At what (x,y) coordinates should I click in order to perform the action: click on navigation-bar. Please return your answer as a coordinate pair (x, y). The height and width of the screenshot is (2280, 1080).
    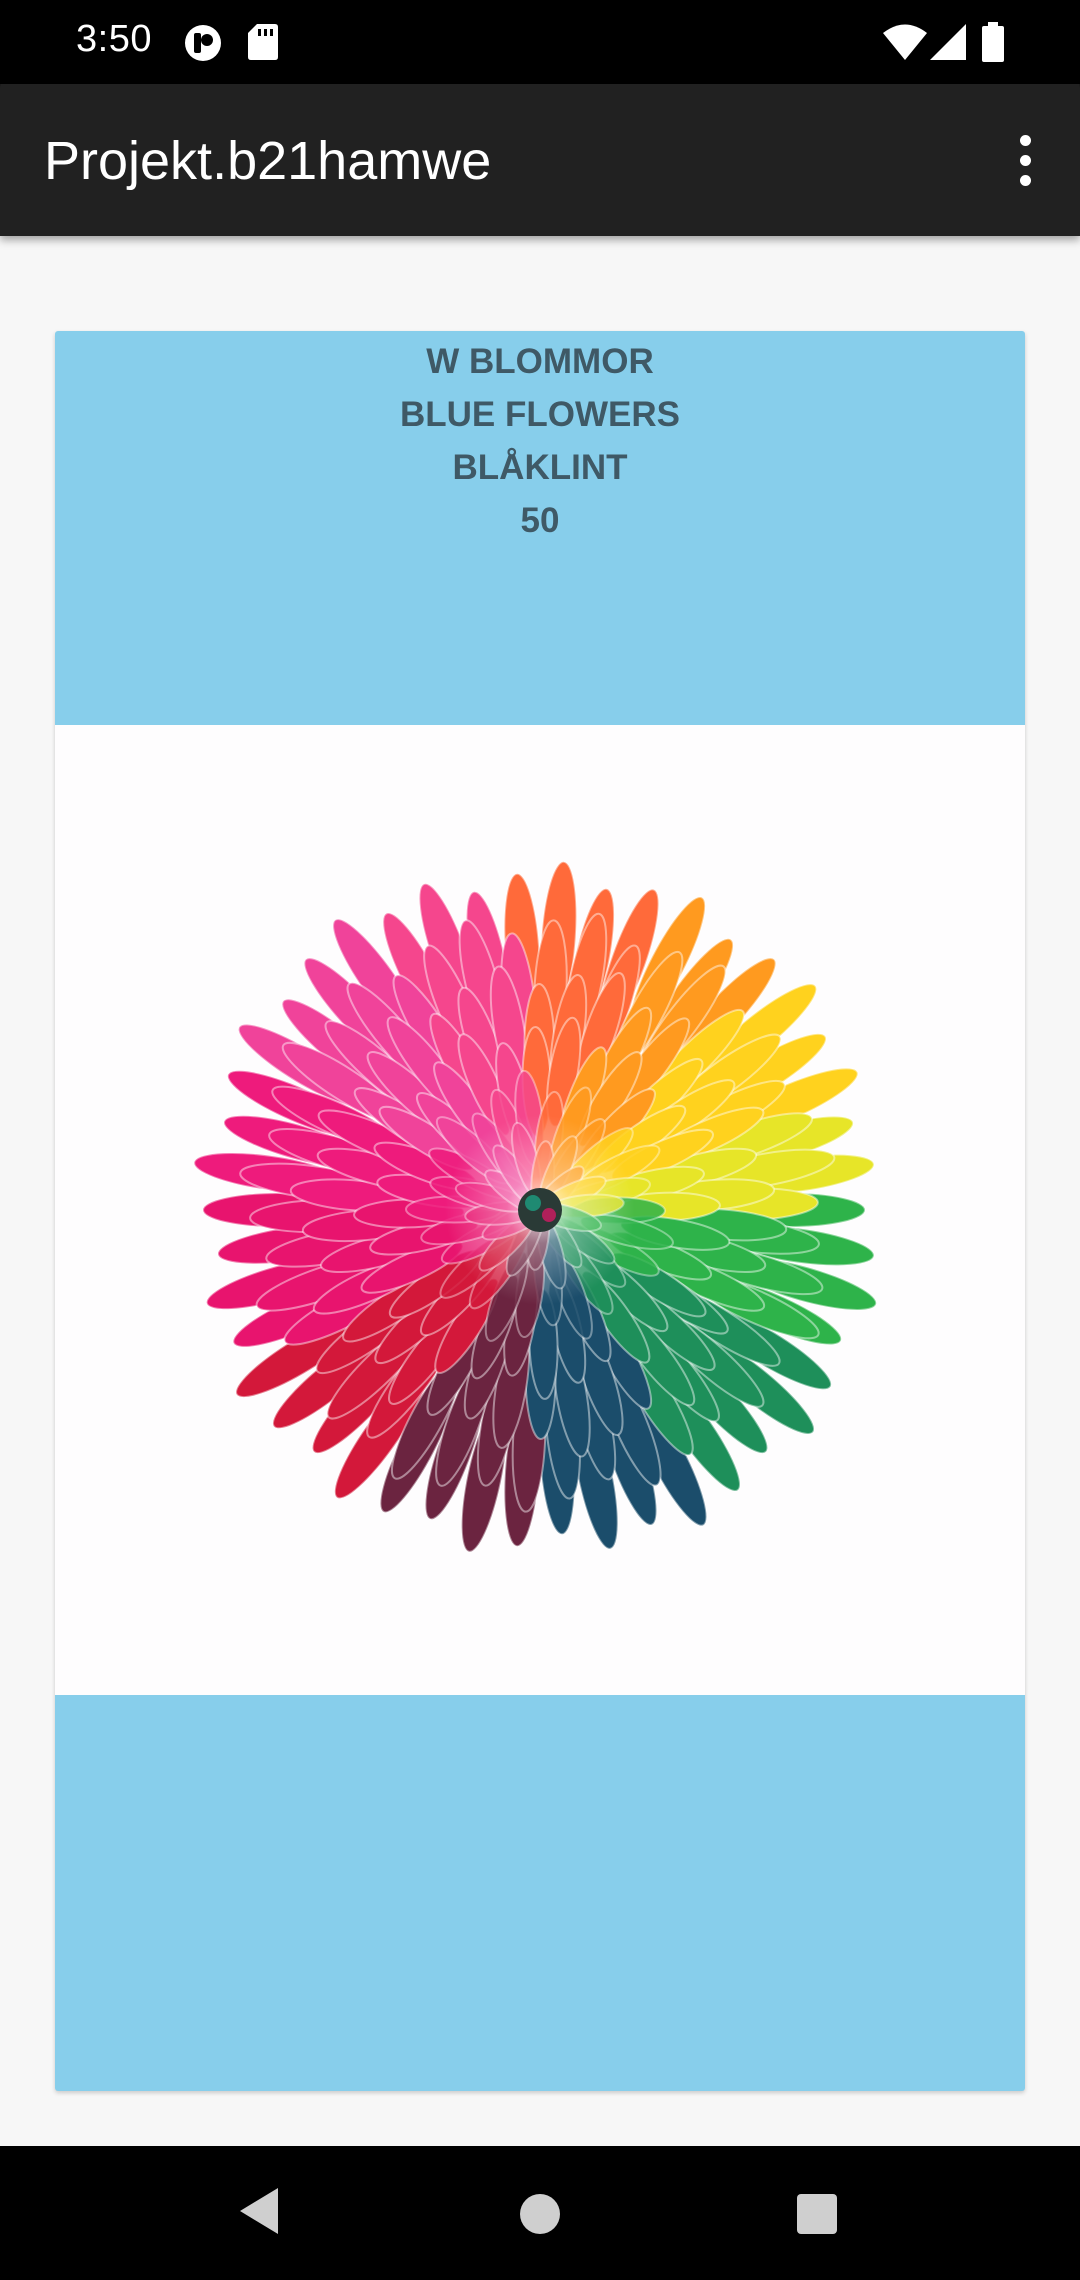
    Looking at the image, I should click on (540, 2213).